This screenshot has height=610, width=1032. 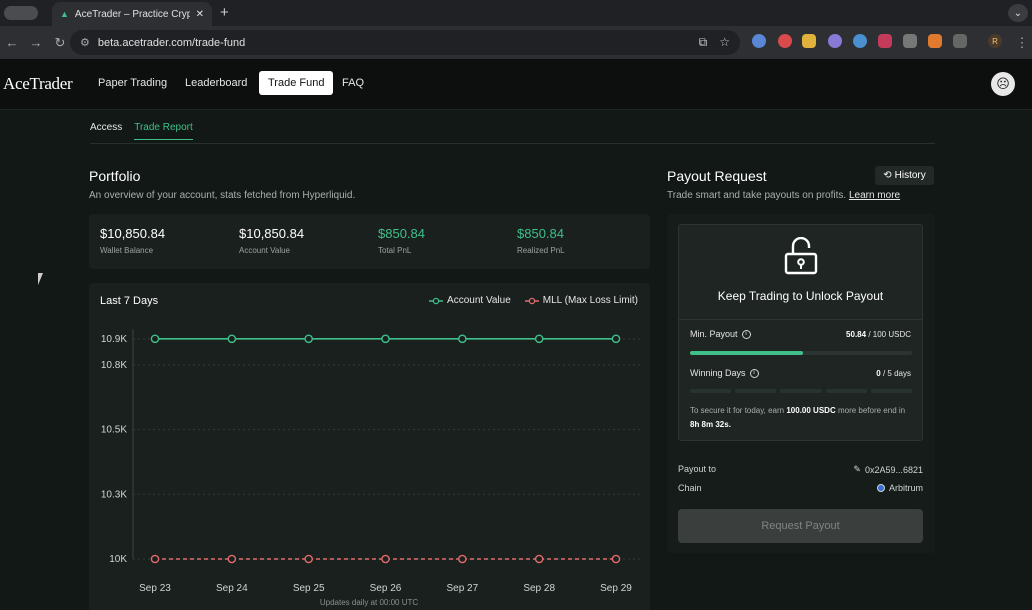 I want to click on stat-label: Account Value, so click(x=264, y=250).